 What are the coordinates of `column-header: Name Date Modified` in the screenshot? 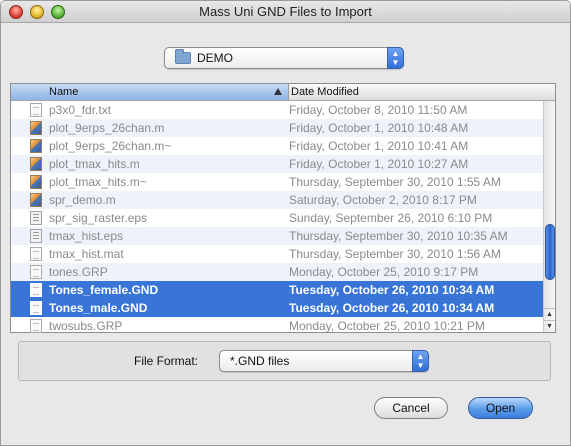 It's located at (283, 92).